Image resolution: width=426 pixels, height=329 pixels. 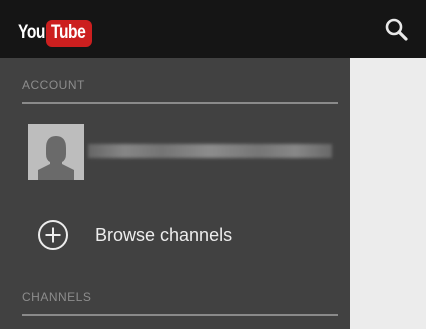 What do you see at coordinates (164, 235) in the screenshot?
I see `browse-channels-label: Browse channels` at bounding box center [164, 235].